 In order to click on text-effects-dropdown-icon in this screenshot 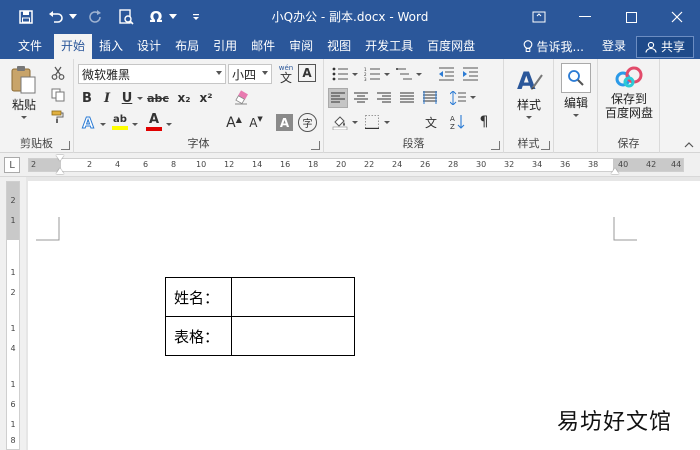, I will do `click(103, 124)`.